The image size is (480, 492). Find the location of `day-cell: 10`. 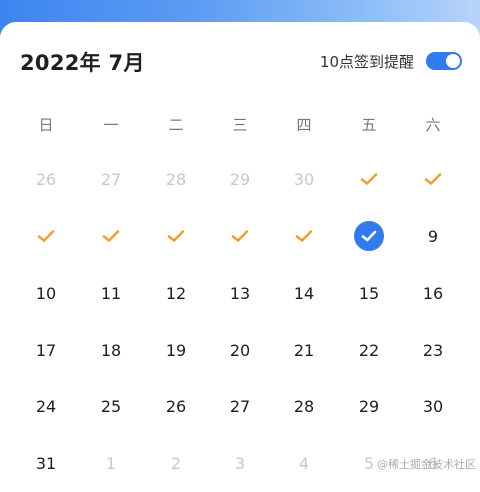

day-cell: 10 is located at coordinates (46, 293).